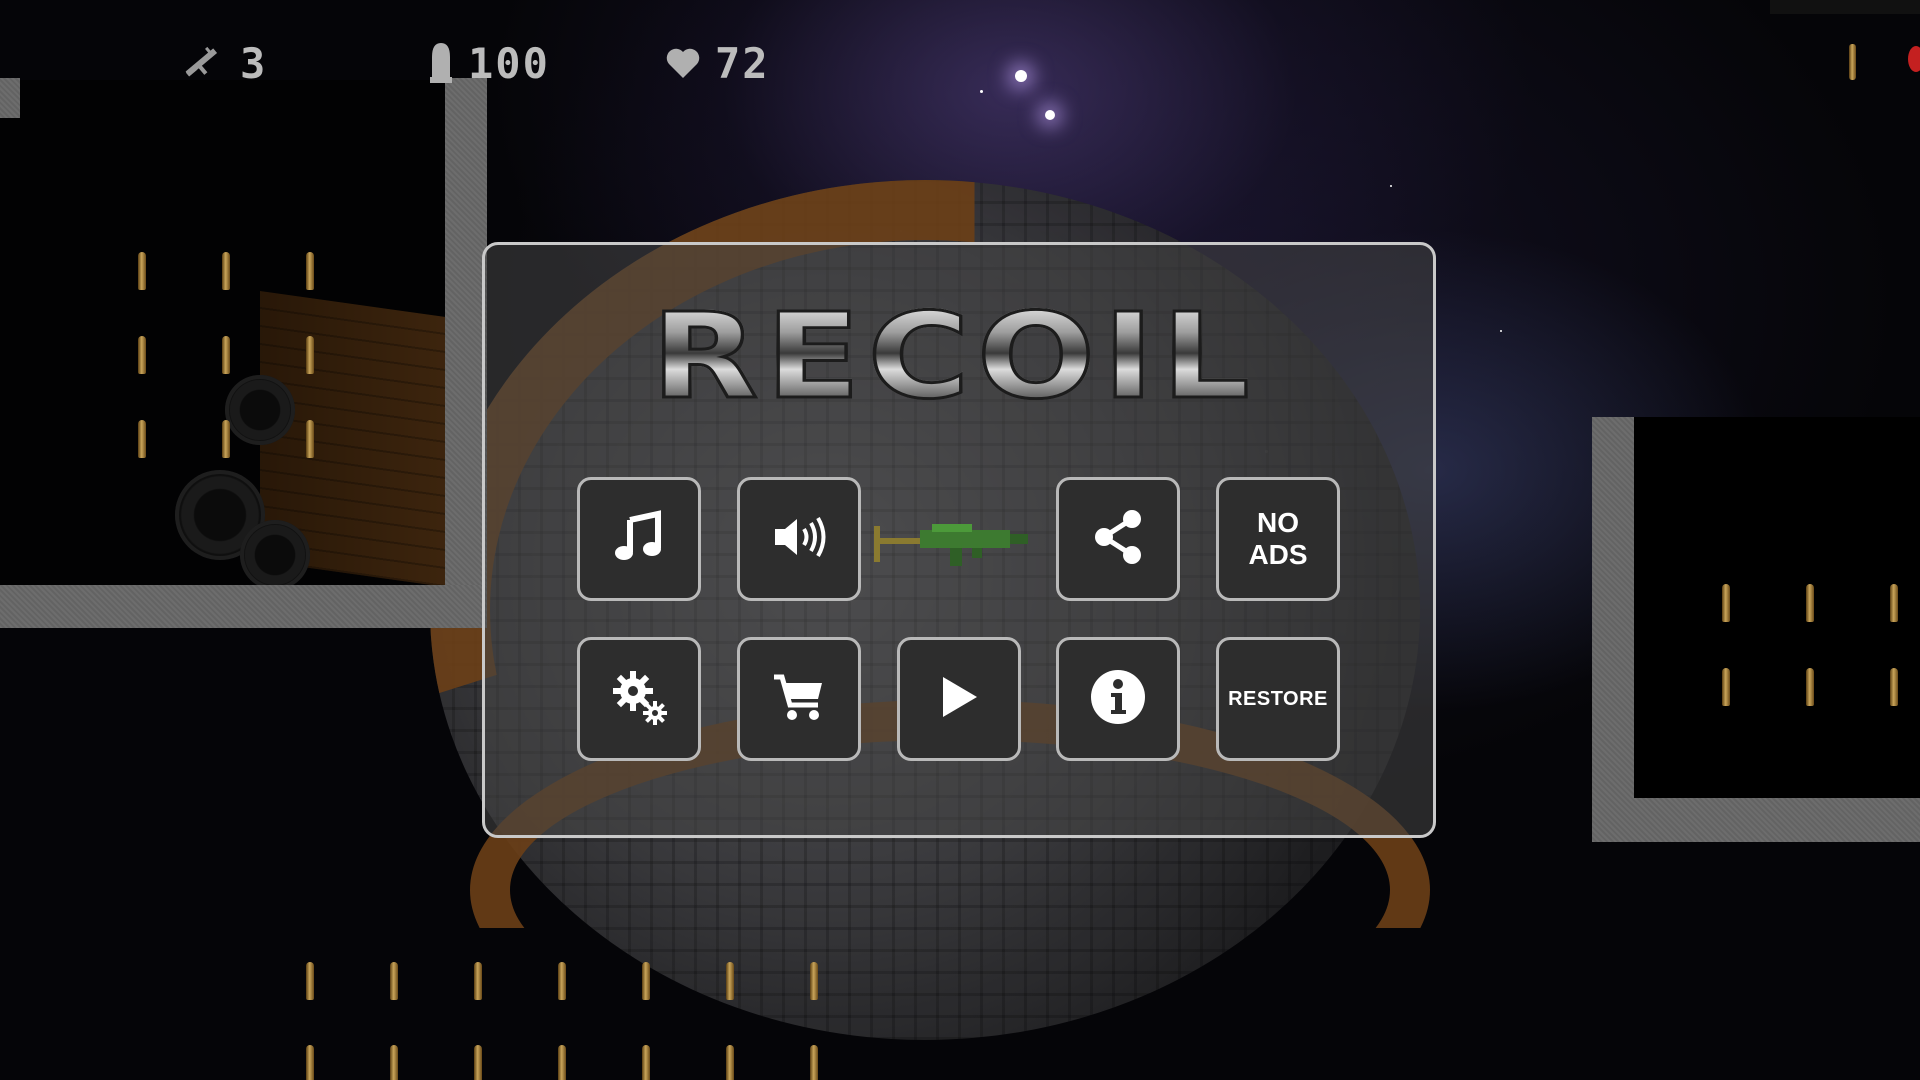 This screenshot has height=1080, width=1920. I want to click on left-dark-block, so click(222, 332).